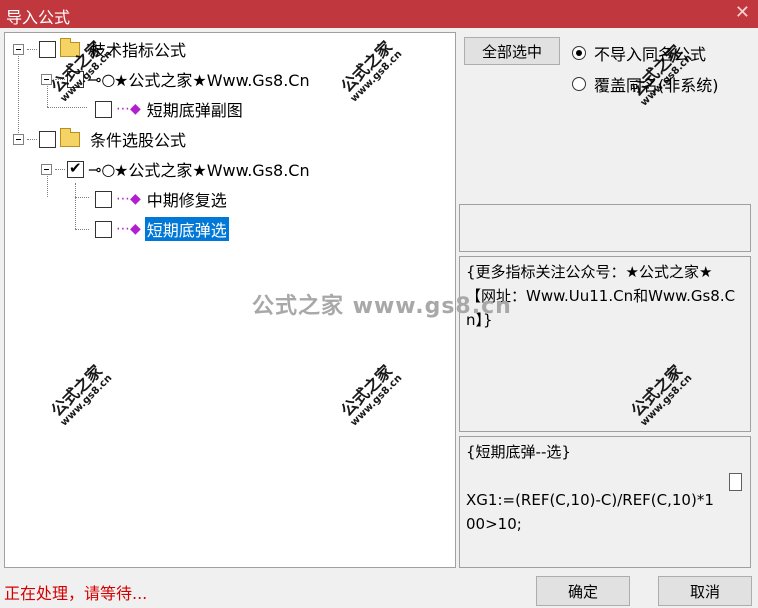 The image size is (758, 608). I want to click on radio-button-selected, so click(579, 53).